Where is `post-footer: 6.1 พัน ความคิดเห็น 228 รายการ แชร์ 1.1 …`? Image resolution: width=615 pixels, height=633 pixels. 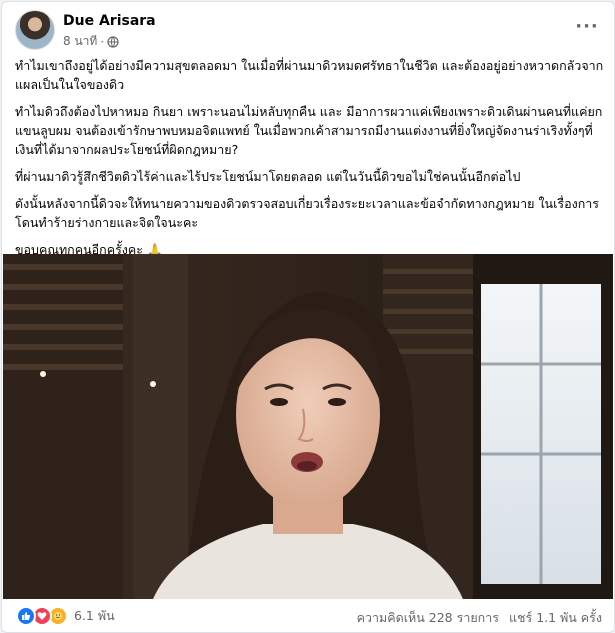
post-footer: 6.1 พัน ความคิดเห็น 228 รายการ แชร์ 1.1 … is located at coordinates (308, 616).